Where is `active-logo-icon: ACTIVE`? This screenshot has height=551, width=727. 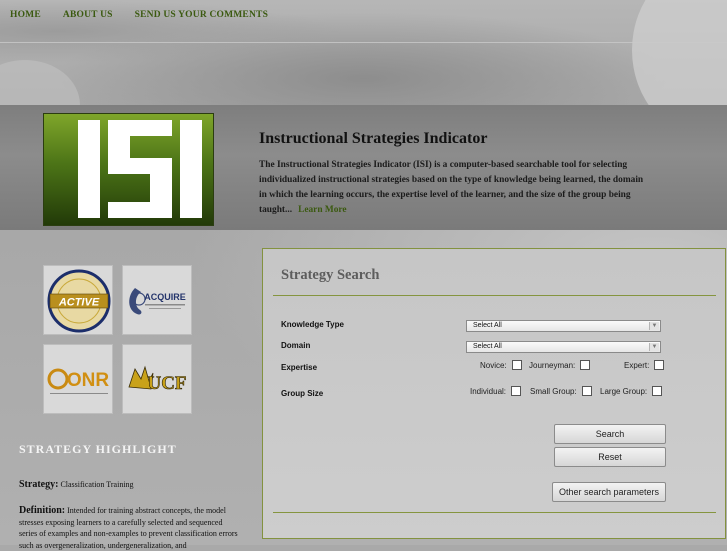 active-logo-icon: ACTIVE is located at coordinates (79, 301).